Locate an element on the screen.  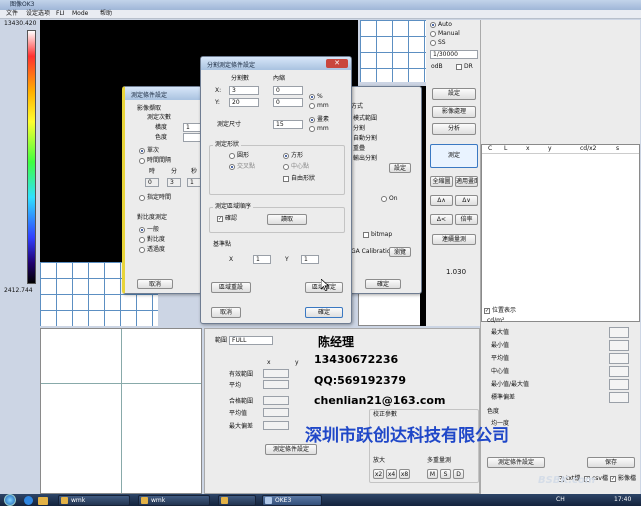
y-count-field: 20 is located at coordinates (244, 102).